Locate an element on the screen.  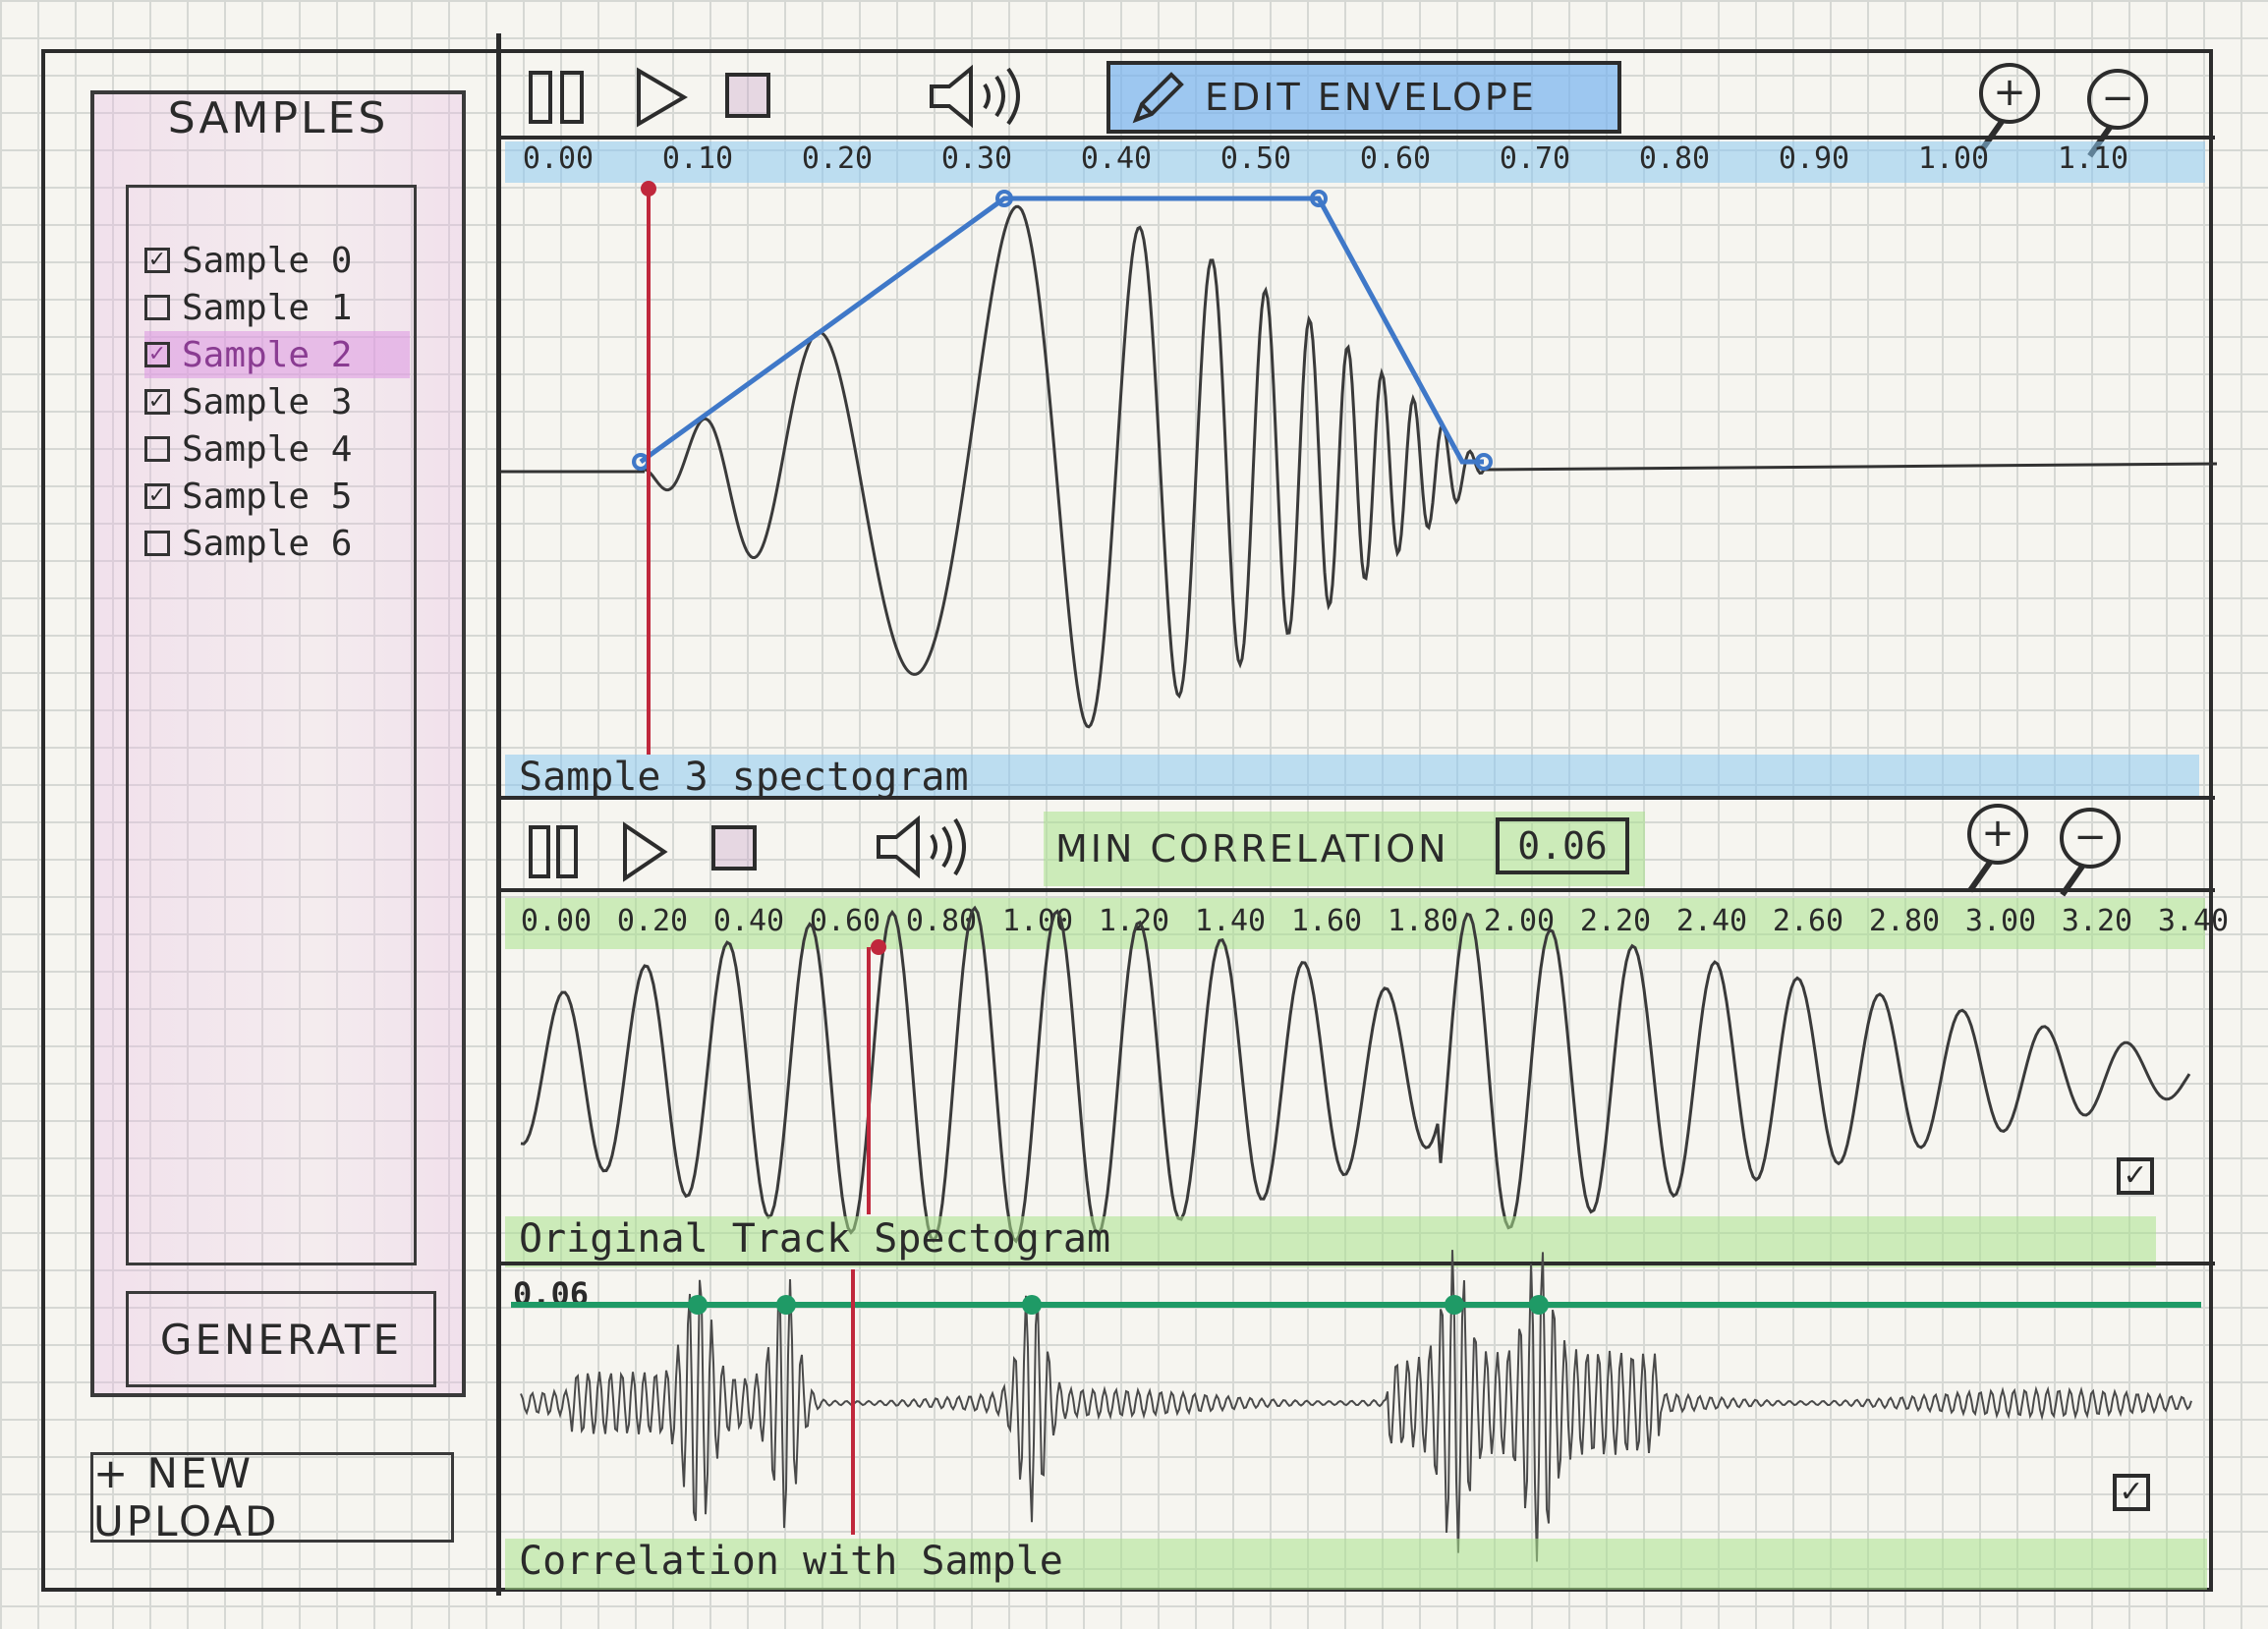
sample-item-6: Sample 6 is located at coordinates (277, 543).